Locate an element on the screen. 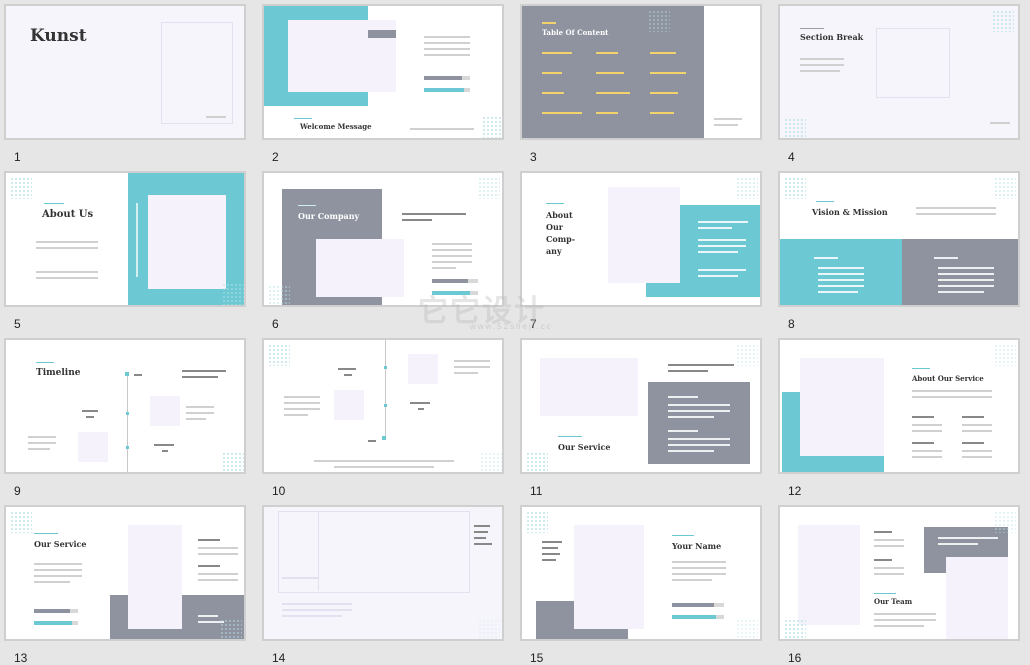 This screenshot has height=665, width=1030. slide-thumbnail-13: Our Service is located at coordinates (125, 573).